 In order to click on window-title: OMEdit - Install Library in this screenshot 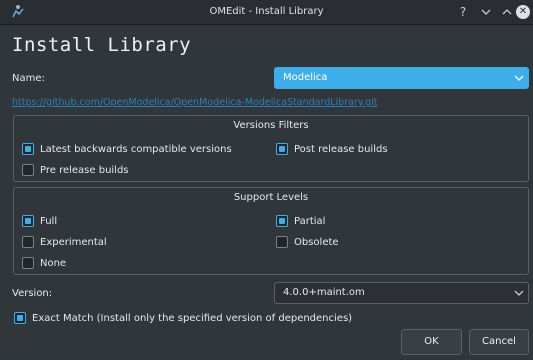, I will do `click(266, 11)`.